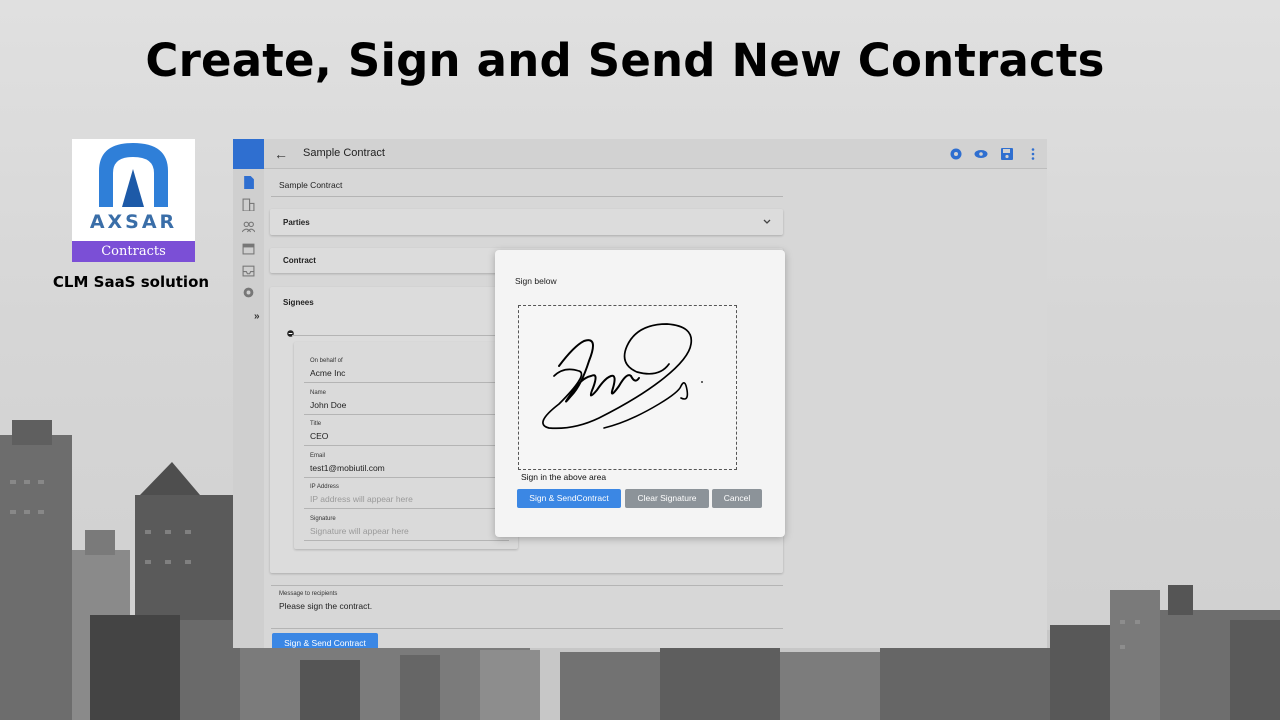  What do you see at coordinates (281, 154) in the screenshot?
I see `back-arrow-icon: ←` at bounding box center [281, 154].